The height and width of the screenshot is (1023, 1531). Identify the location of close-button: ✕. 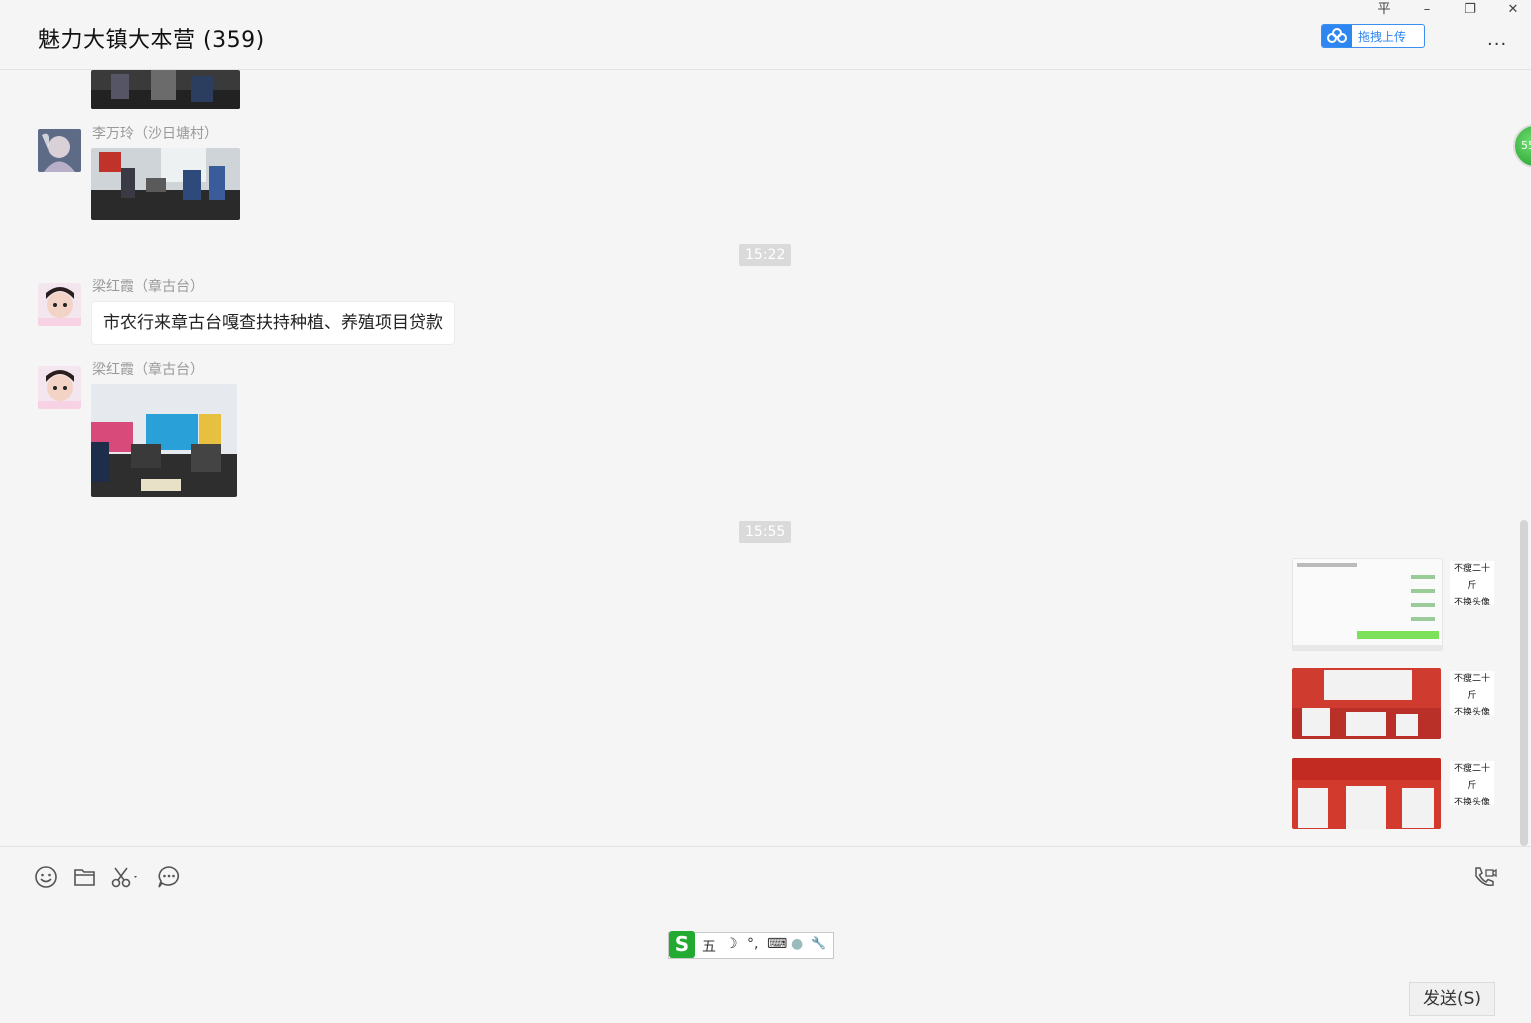
(1513, 10).